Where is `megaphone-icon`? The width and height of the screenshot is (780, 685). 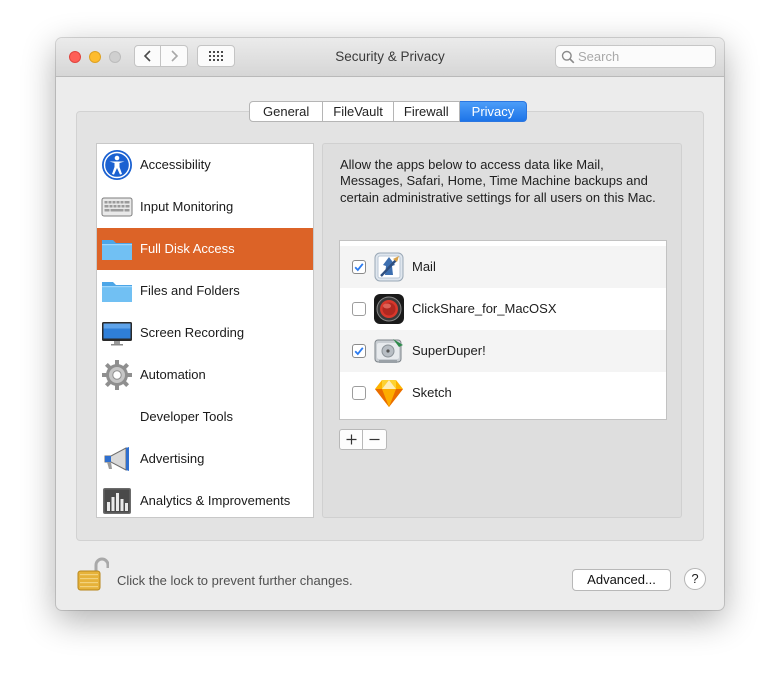 megaphone-icon is located at coordinates (116, 459).